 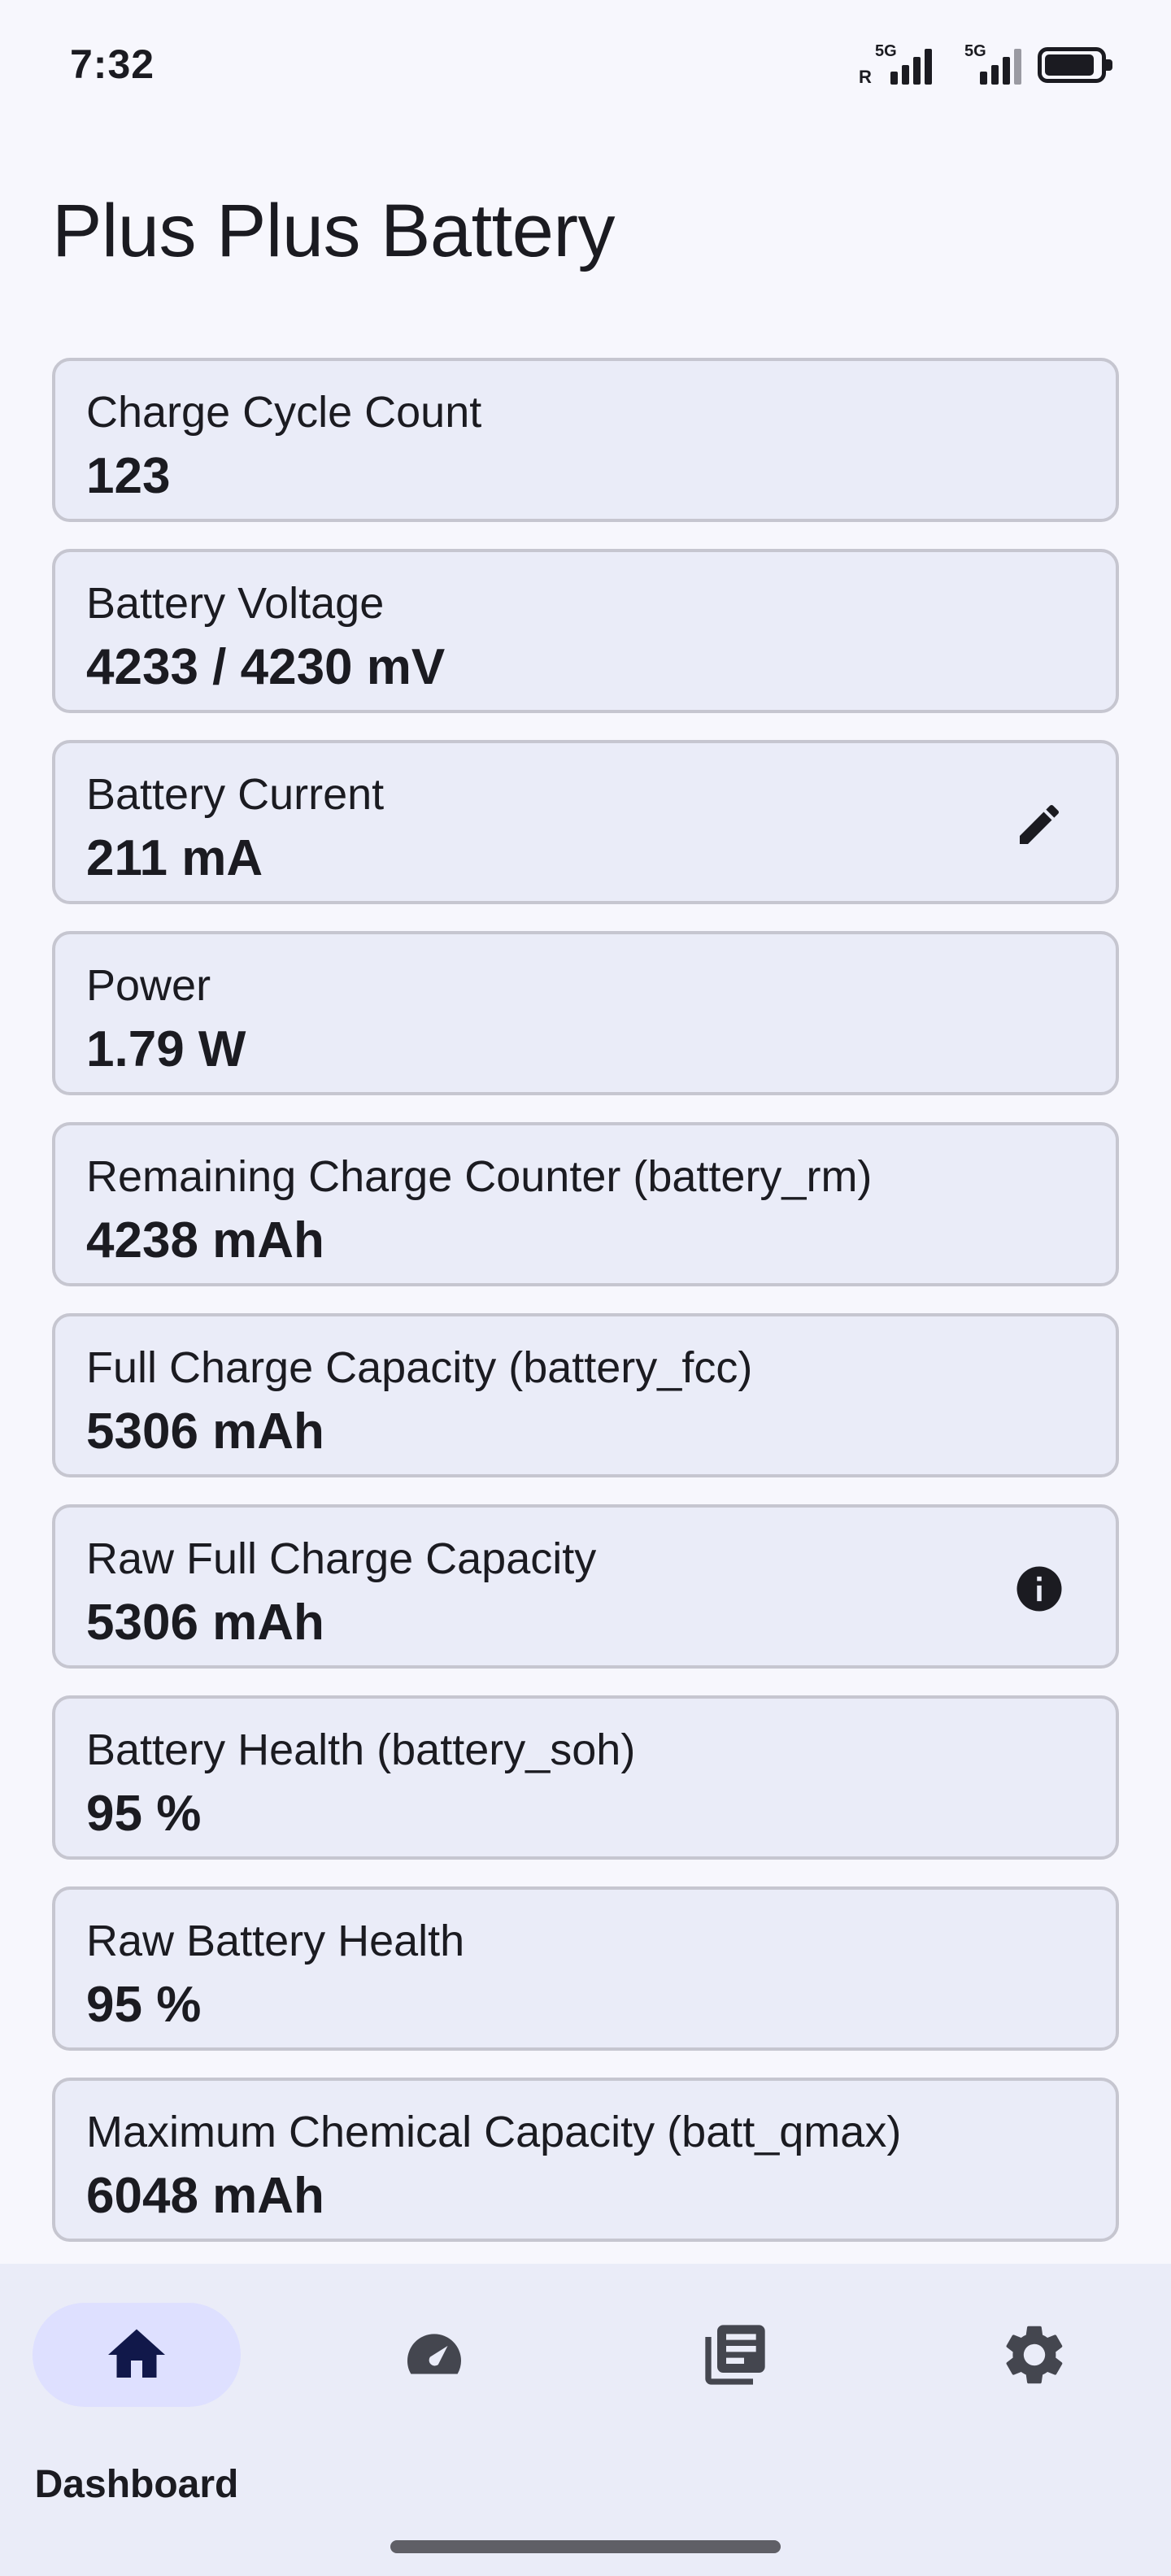 I want to click on card-value: 4233 / 4230 mV, so click(x=266, y=667).